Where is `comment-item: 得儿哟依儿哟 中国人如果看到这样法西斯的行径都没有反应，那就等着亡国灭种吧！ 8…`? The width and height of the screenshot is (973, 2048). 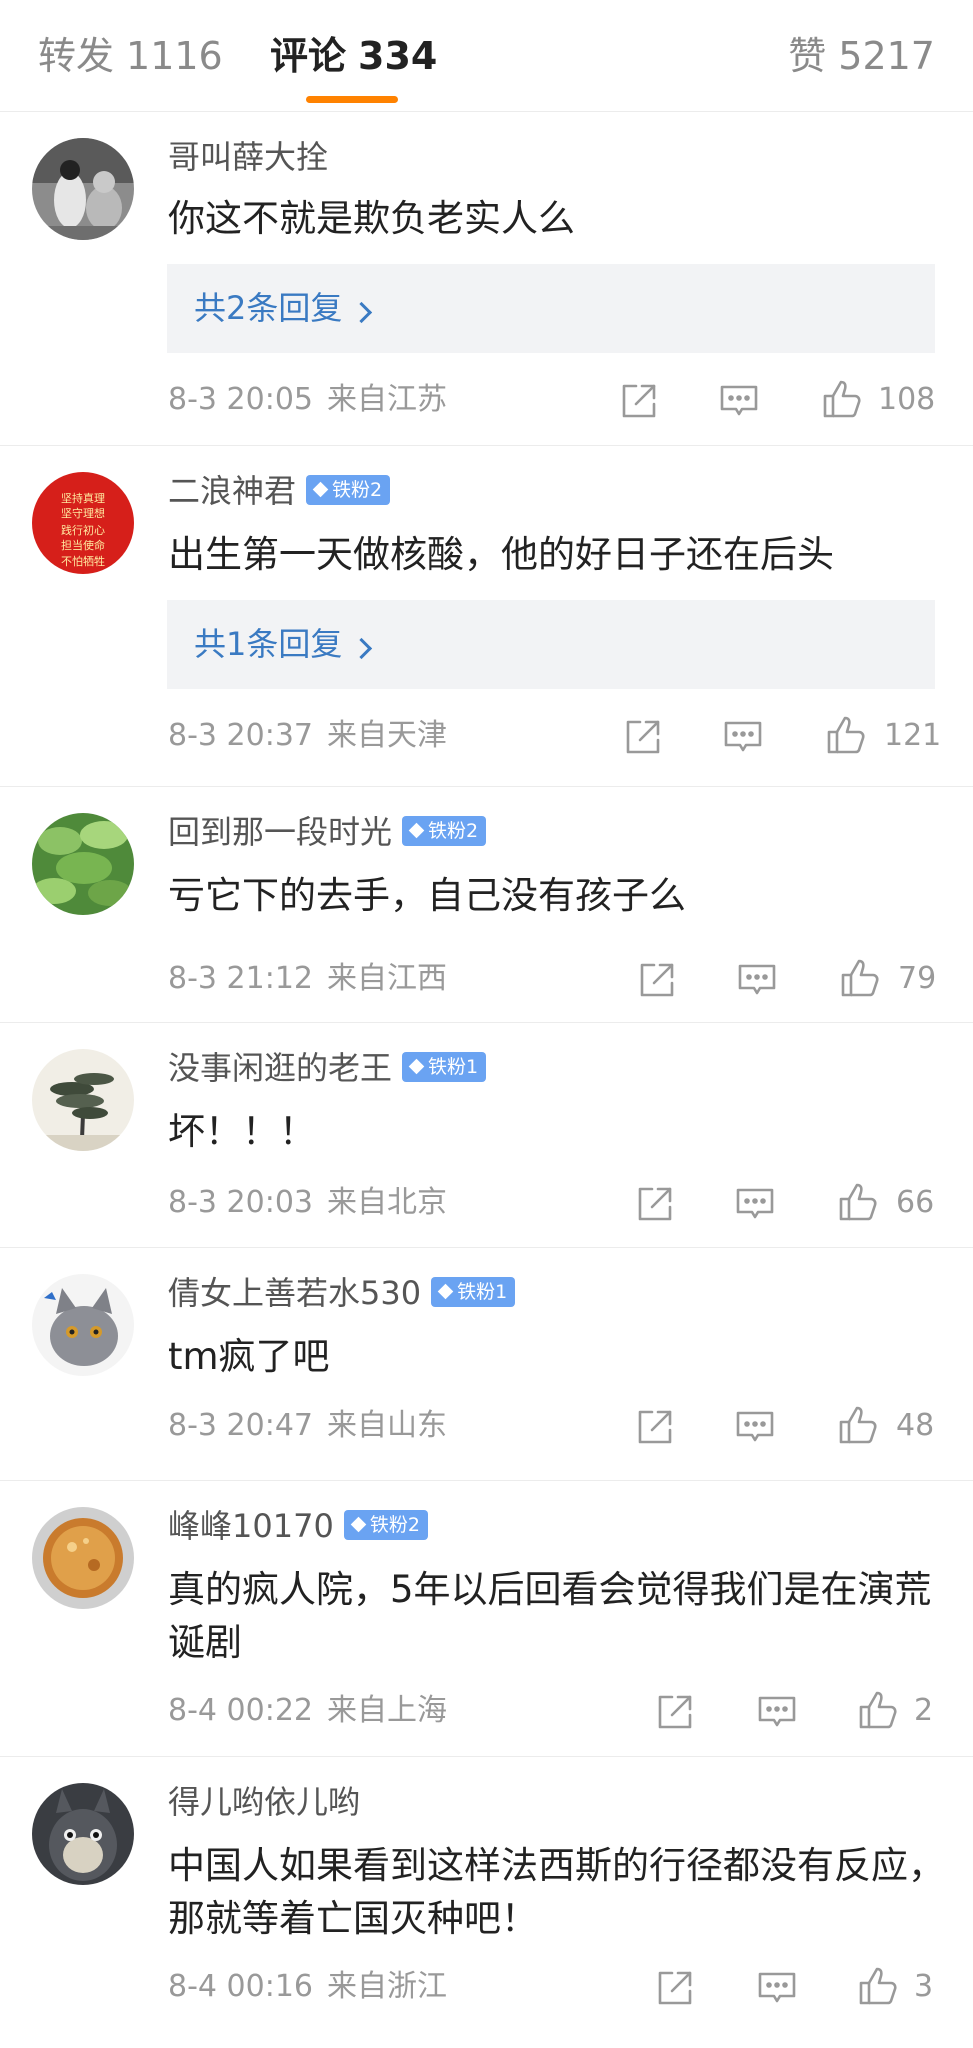
comment-item: 得儿哟依儿哟 中国人如果看到这样法西斯的行径都没有反应，那就等着亡国灭种吧！ 8… is located at coordinates (486, 1902).